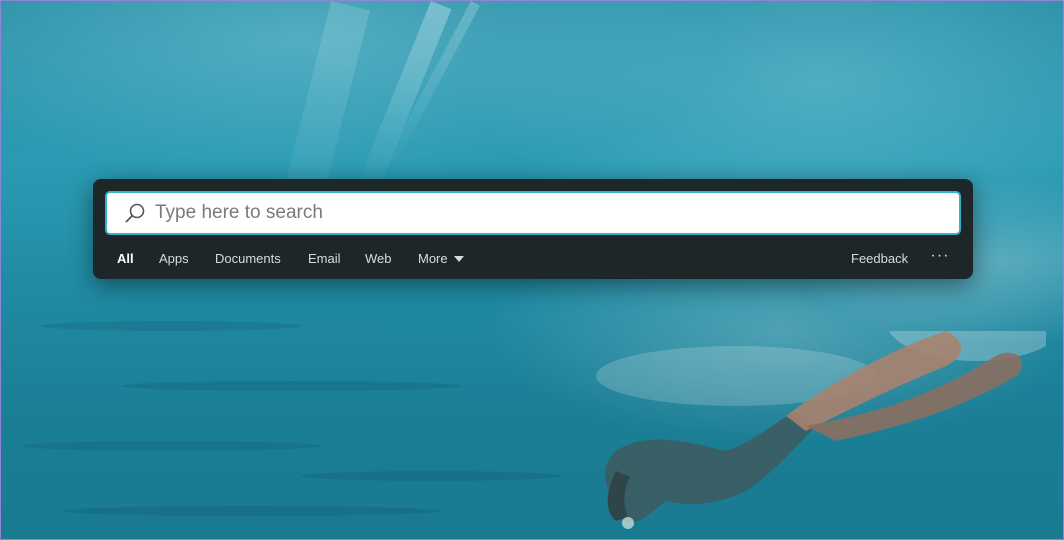 The width and height of the screenshot is (1064, 540). I want to click on search-box, so click(533, 213).